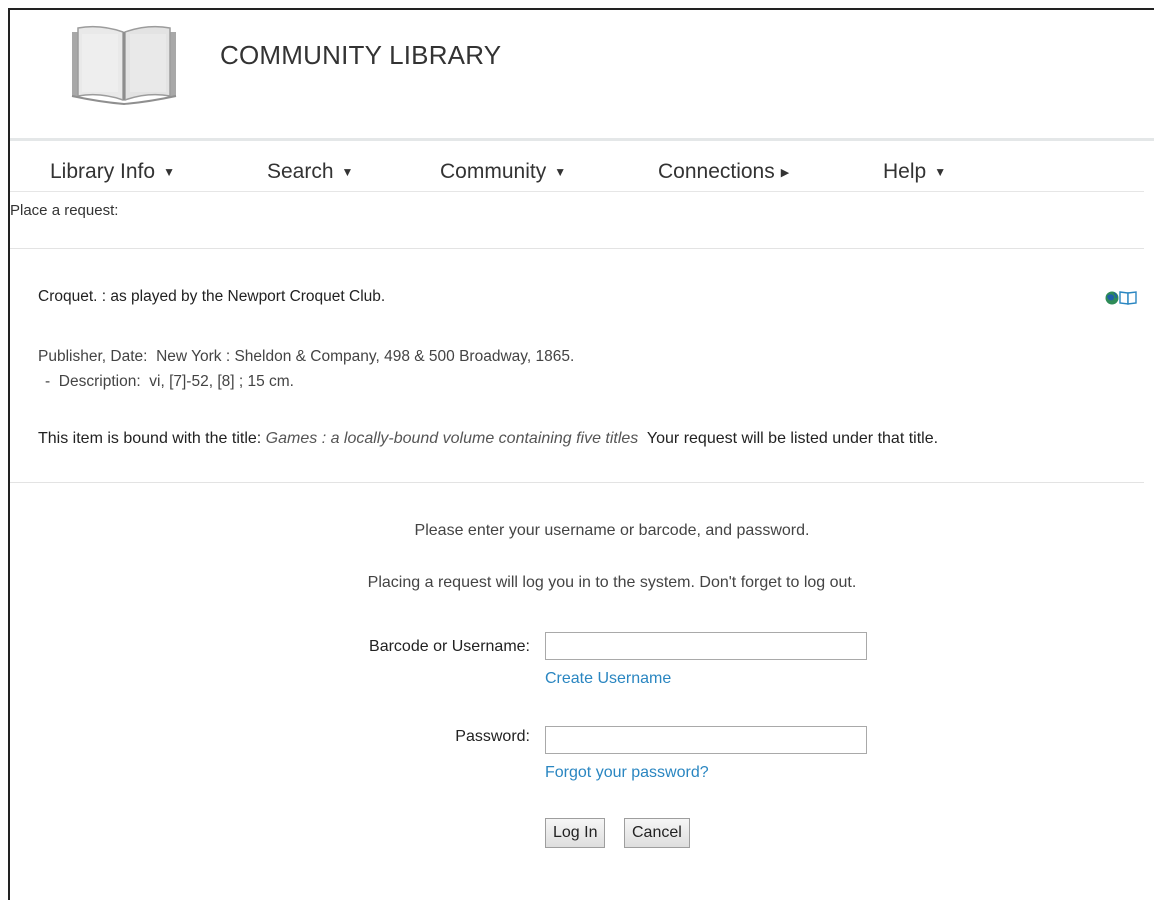 The height and width of the screenshot is (900, 1154). What do you see at coordinates (1128, 298) in the screenshot?
I see `book-icon` at bounding box center [1128, 298].